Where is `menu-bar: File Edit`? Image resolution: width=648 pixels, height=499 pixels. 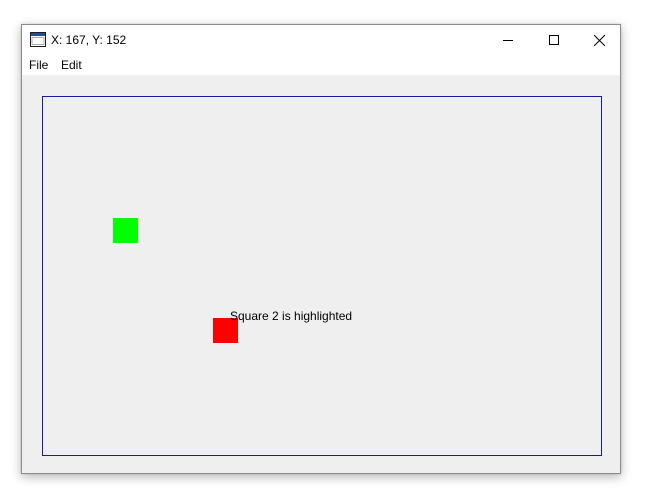
menu-bar: File Edit is located at coordinates (321, 65).